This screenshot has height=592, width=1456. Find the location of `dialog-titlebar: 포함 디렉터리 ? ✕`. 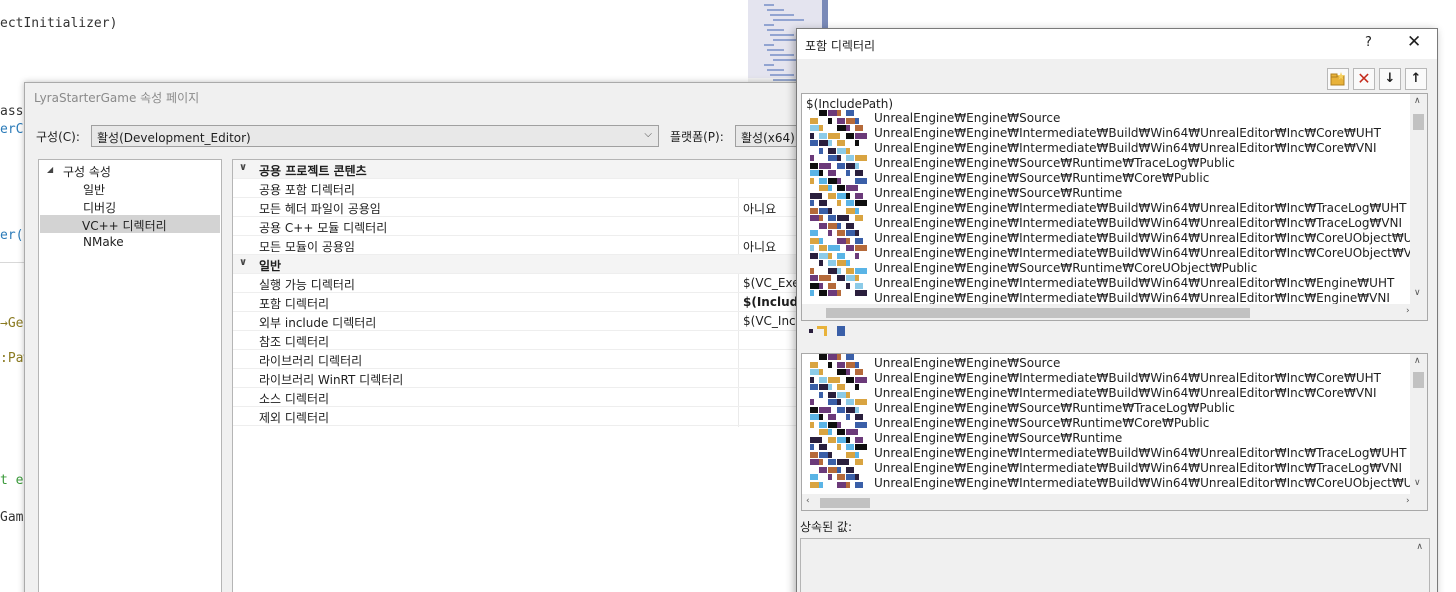

dialog-titlebar: 포함 디렉터리 ? ✕ is located at coordinates (1117, 44).